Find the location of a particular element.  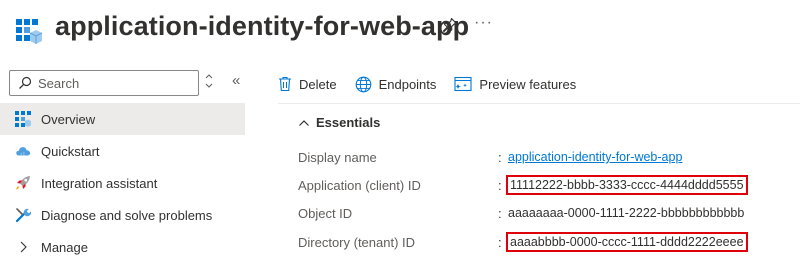

display-name-link: application-identity-for-web-app is located at coordinates (595, 157).